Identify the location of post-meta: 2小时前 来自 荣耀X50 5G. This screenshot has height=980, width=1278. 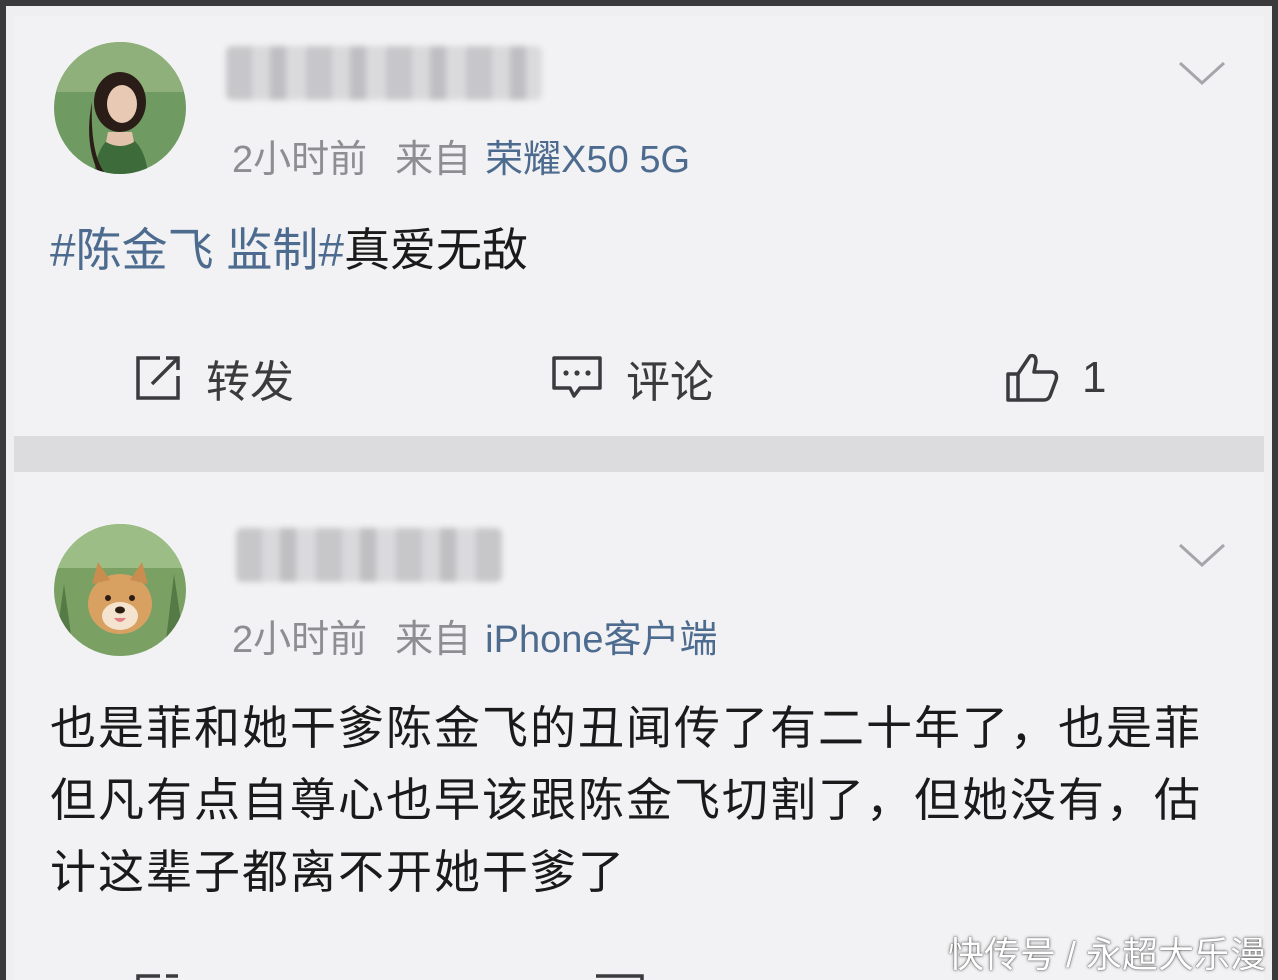
(461, 155).